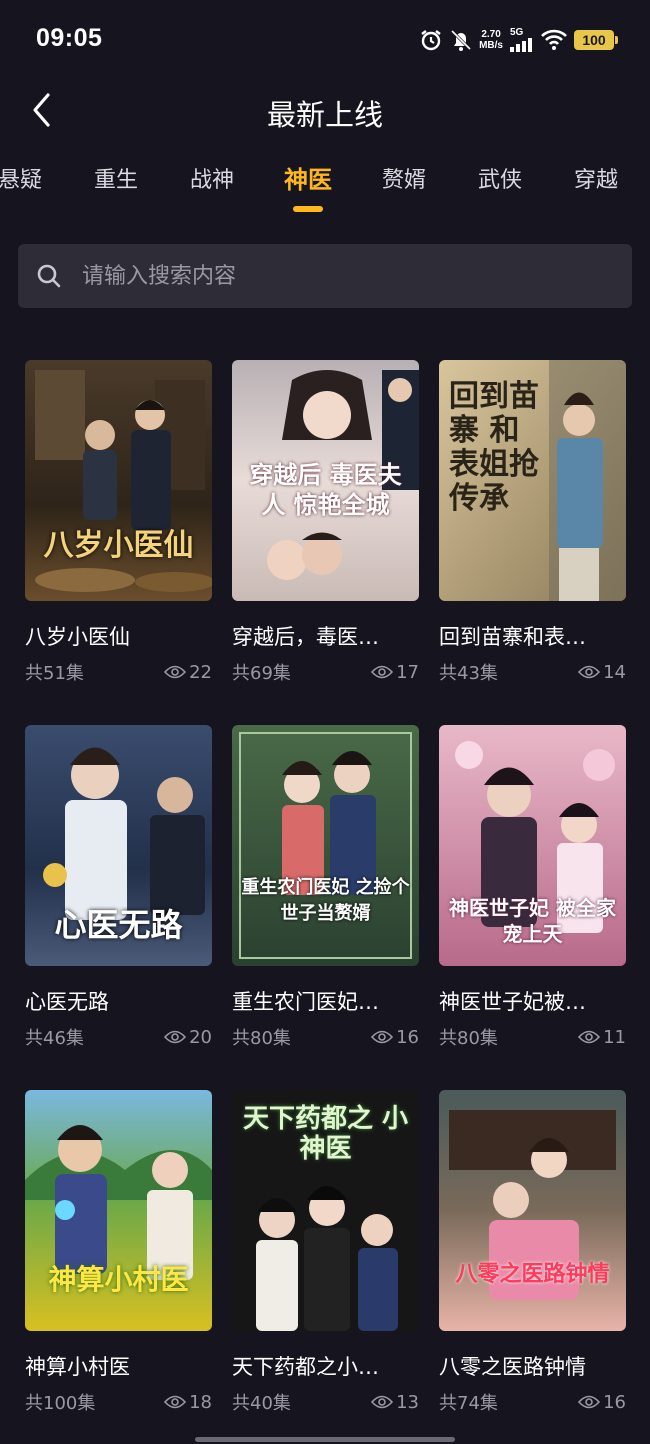 Image resolution: width=650 pixels, height=1444 pixels. What do you see at coordinates (461, 40) in the screenshot?
I see `mute-bell-icon` at bounding box center [461, 40].